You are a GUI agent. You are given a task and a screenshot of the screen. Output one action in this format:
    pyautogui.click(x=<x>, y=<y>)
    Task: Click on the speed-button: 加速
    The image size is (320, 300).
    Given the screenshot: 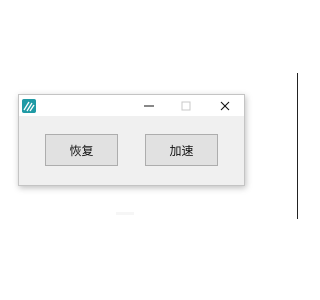 What is the action you would take?
    pyautogui.click(x=181, y=150)
    